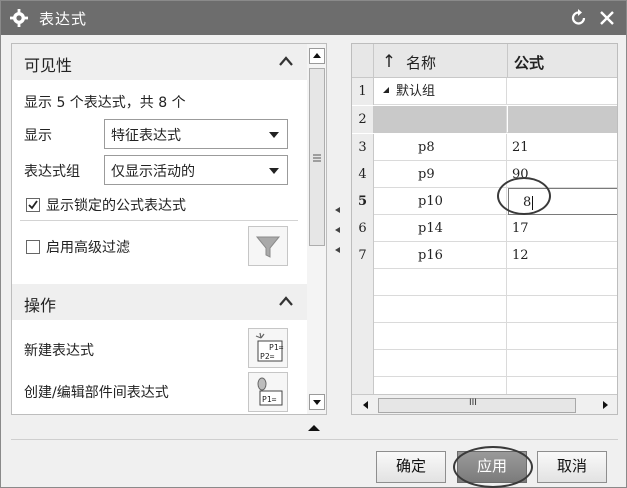  I want to click on column-name-label: 名称, so click(421, 63).